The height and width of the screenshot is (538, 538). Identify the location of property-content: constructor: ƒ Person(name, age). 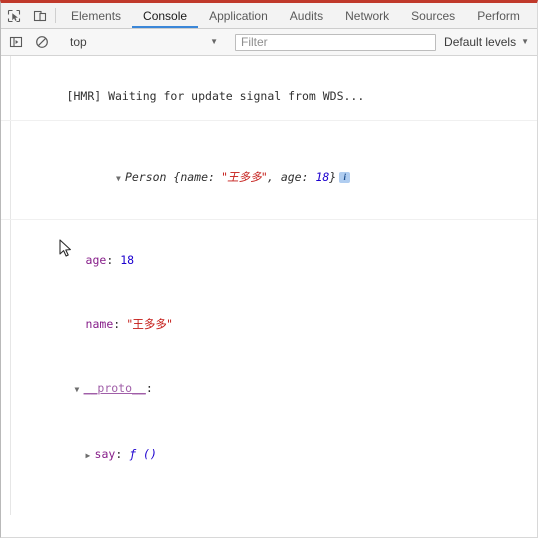
(185, 513).